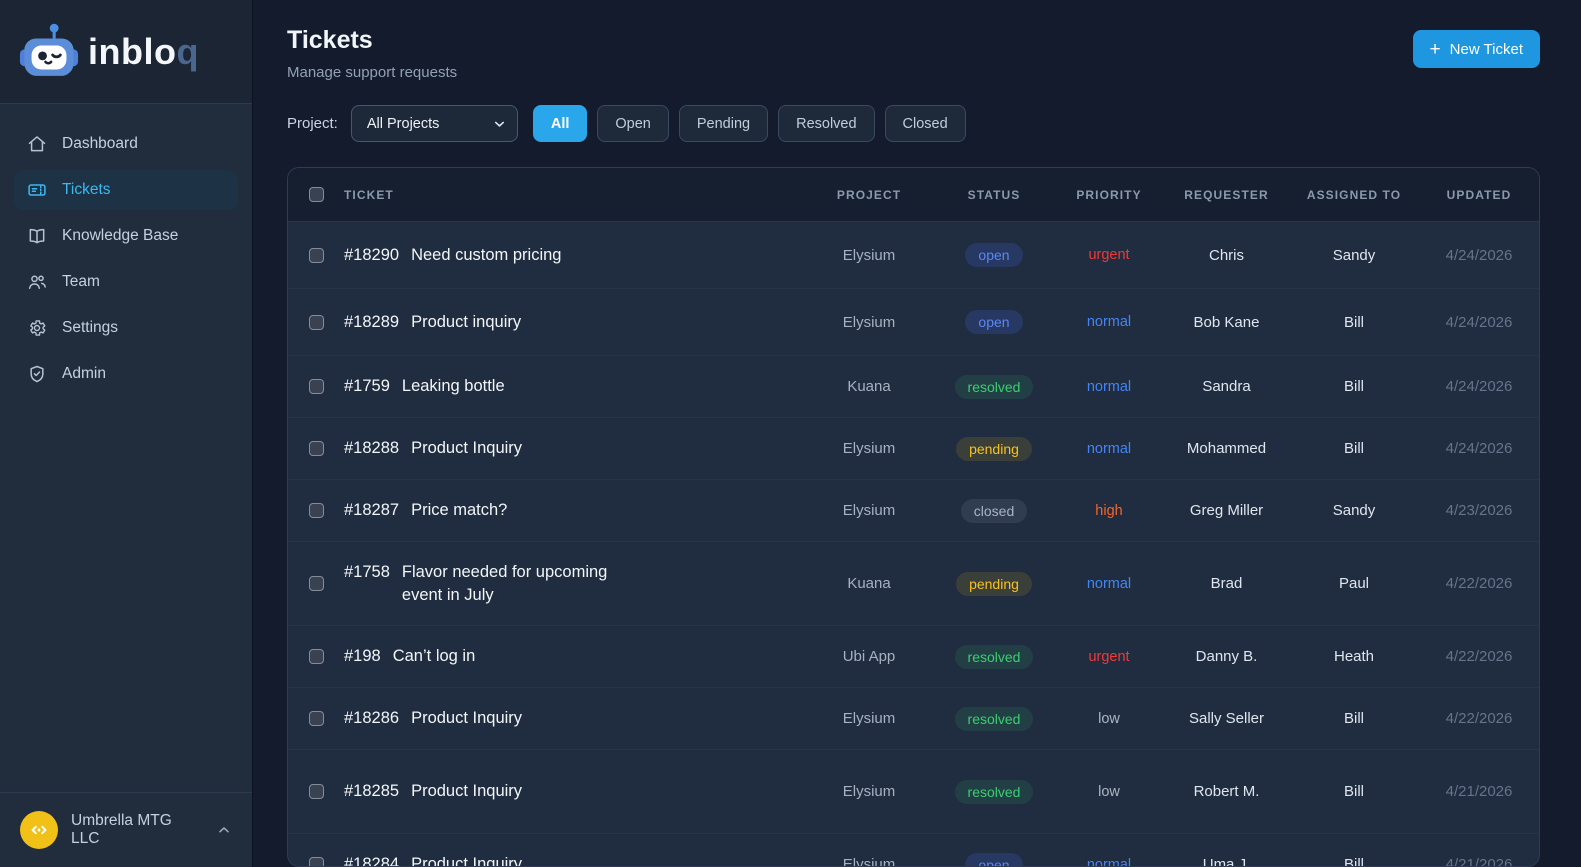 The width and height of the screenshot is (1581, 867). Describe the element at coordinates (434, 656) in the screenshot. I see `ticket-title: Can’t log in` at that location.